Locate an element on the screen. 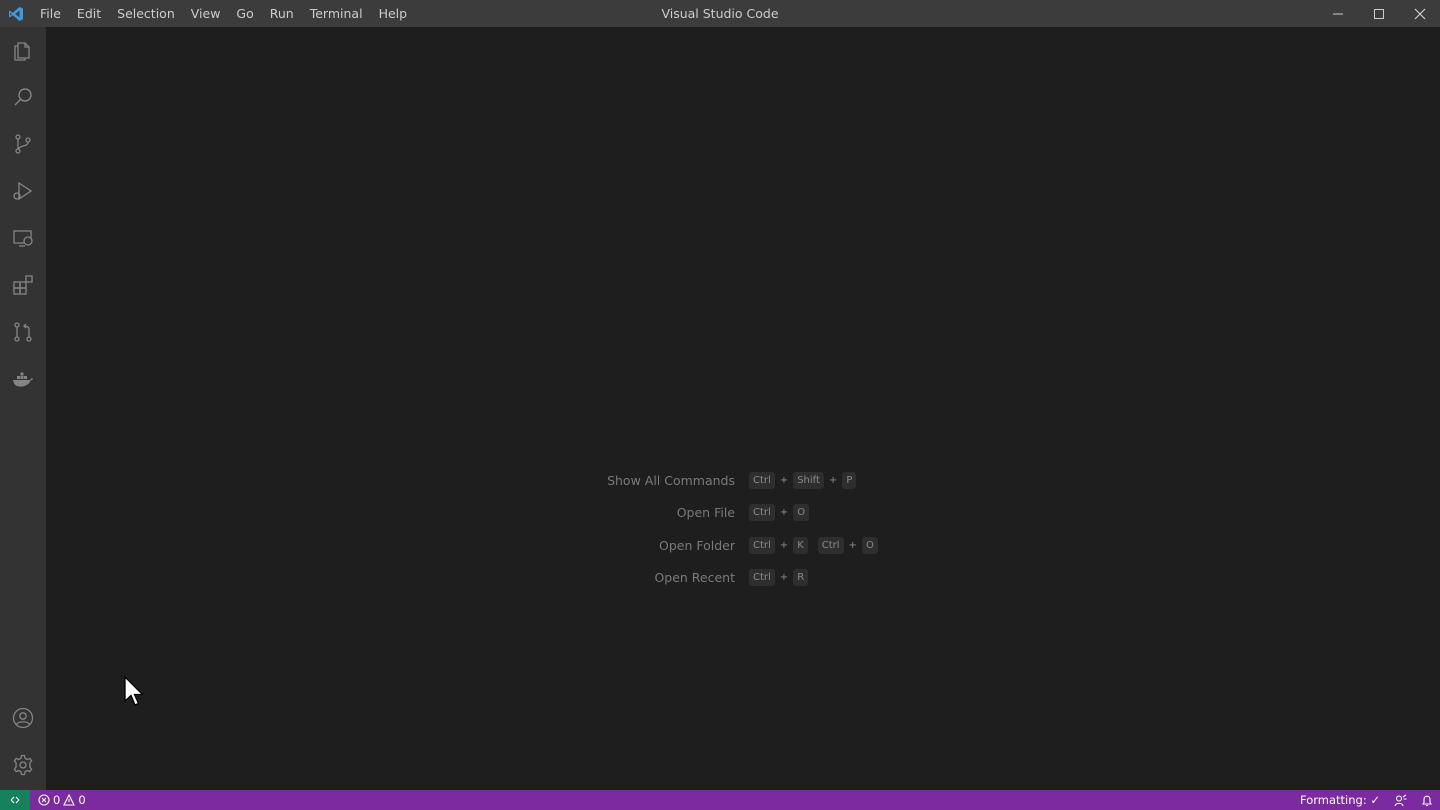  activity-pull-requests is located at coordinates (23, 332).